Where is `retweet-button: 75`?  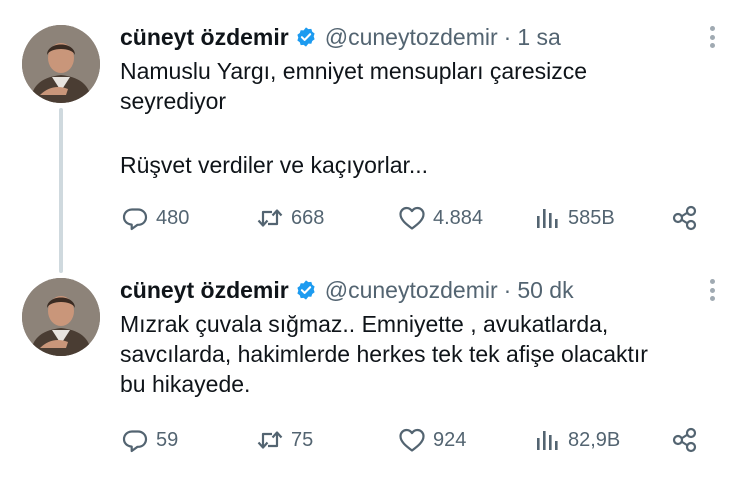
retweet-button: 75 is located at coordinates (284, 440).